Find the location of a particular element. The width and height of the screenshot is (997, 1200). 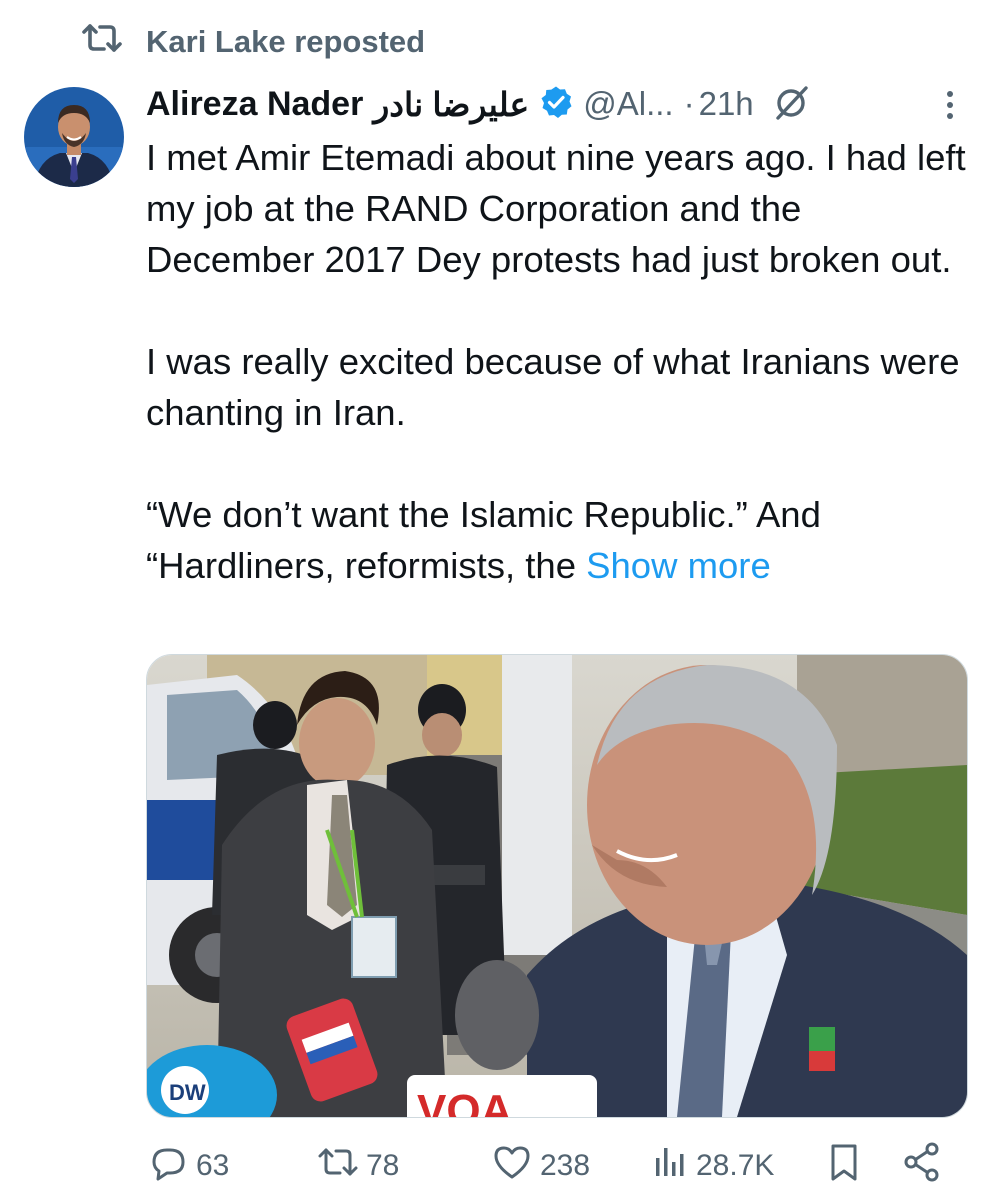

repost-label: Kari Lake reposted is located at coordinates (286, 41).